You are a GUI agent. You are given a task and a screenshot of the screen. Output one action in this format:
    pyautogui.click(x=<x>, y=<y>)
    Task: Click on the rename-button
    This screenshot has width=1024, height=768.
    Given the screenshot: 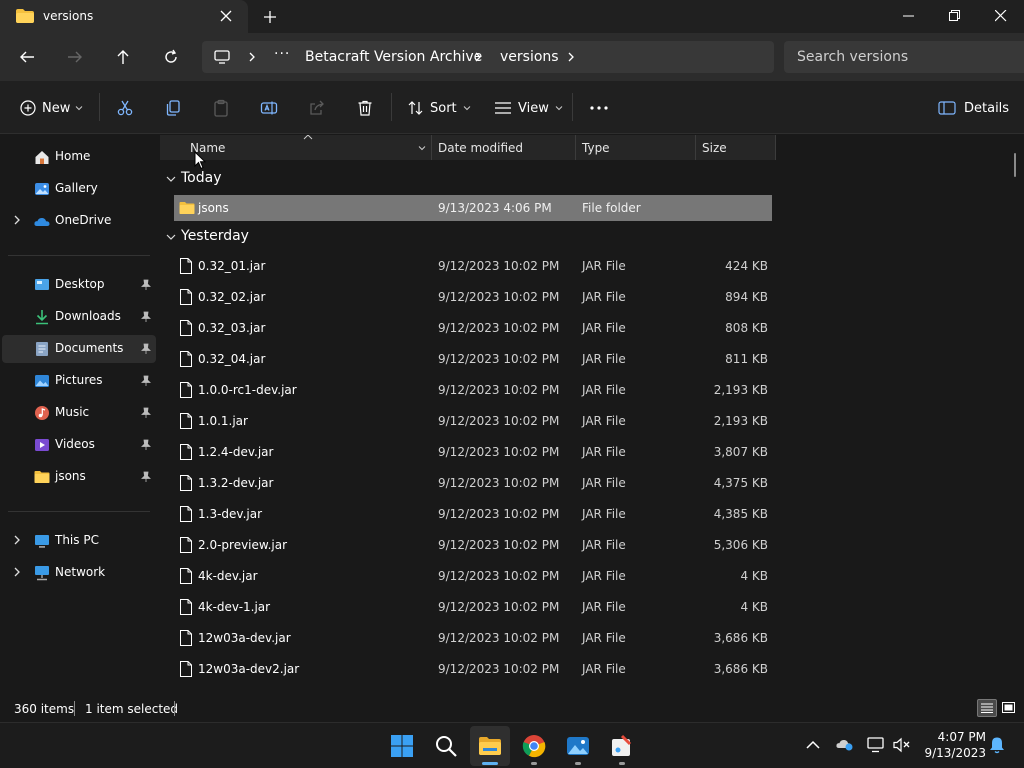 What is the action you would take?
    pyautogui.click(x=269, y=108)
    